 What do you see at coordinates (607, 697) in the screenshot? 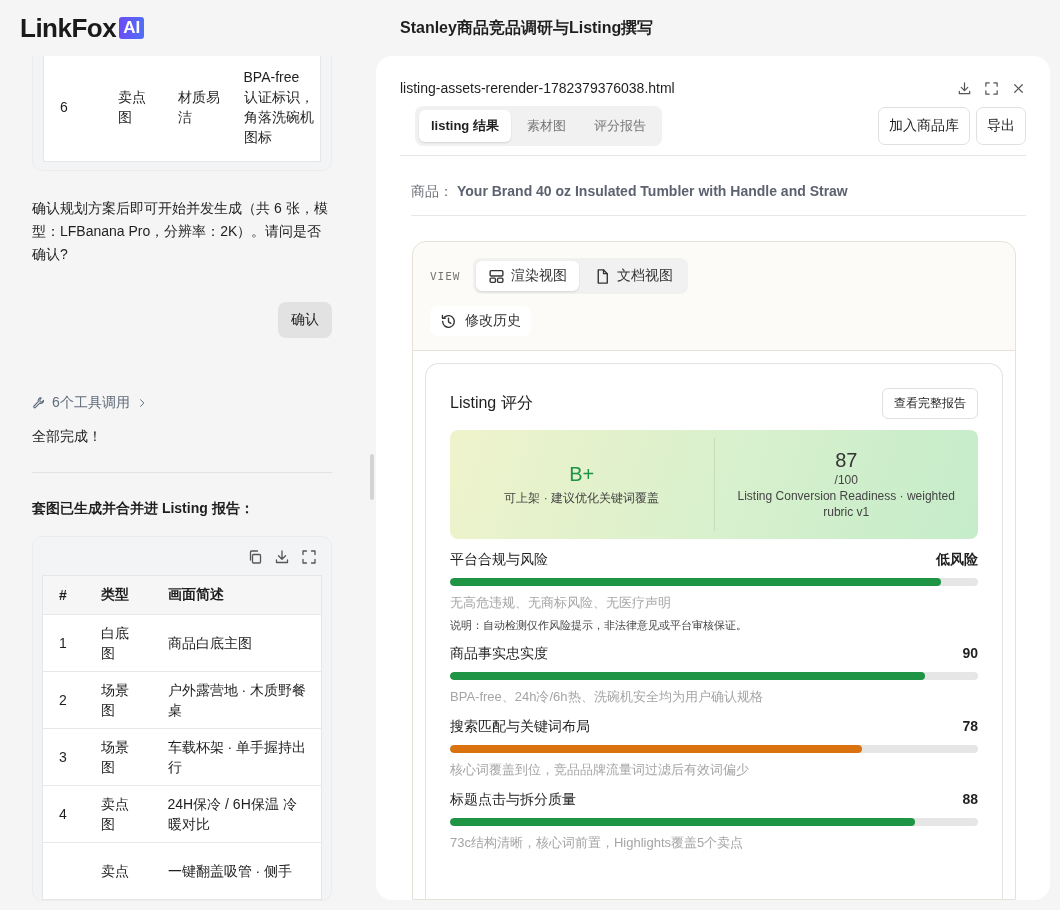
I see `metric-description: BPA-free、24h冷/6h热、洗碗机安全均为用户确认规格` at bounding box center [607, 697].